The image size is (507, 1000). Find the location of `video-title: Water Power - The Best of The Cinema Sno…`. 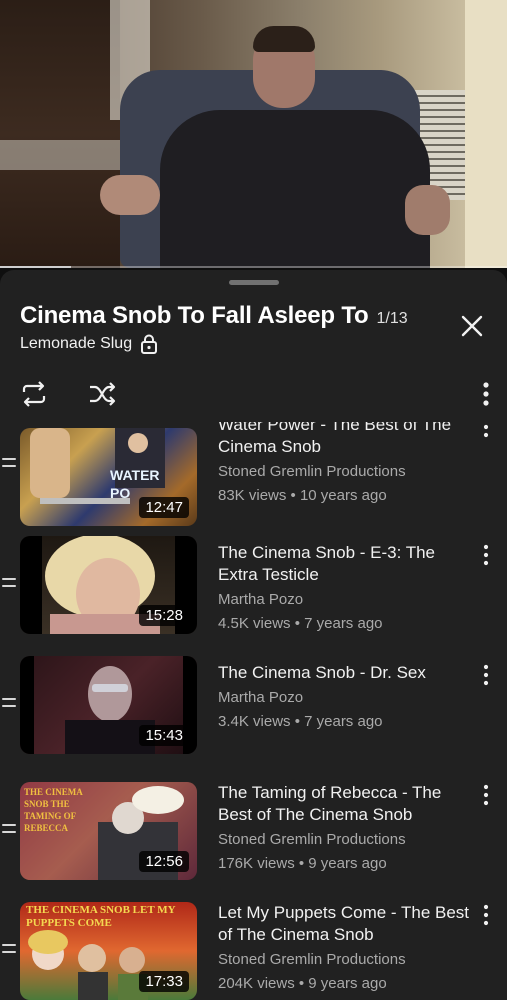

video-title: Water Power - The Best of The Cinema Sno… is located at coordinates (345, 440).